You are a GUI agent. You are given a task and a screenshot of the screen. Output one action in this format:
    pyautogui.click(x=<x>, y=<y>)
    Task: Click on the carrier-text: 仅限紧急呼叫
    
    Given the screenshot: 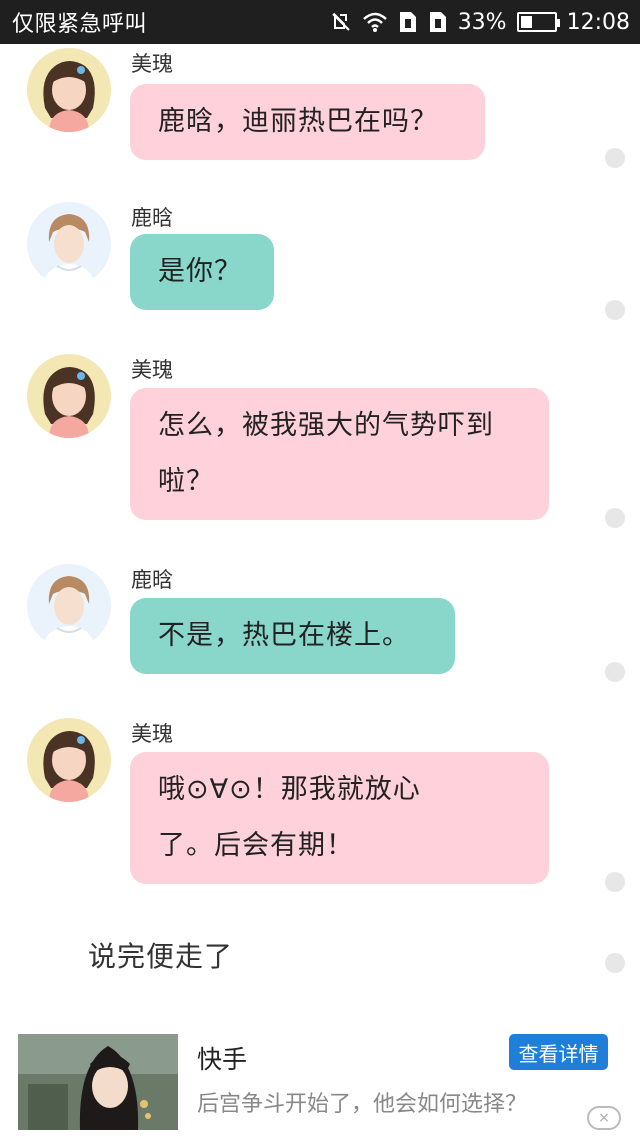 What is the action you would take?
    pyautogui.click(x=80, y=24)
    